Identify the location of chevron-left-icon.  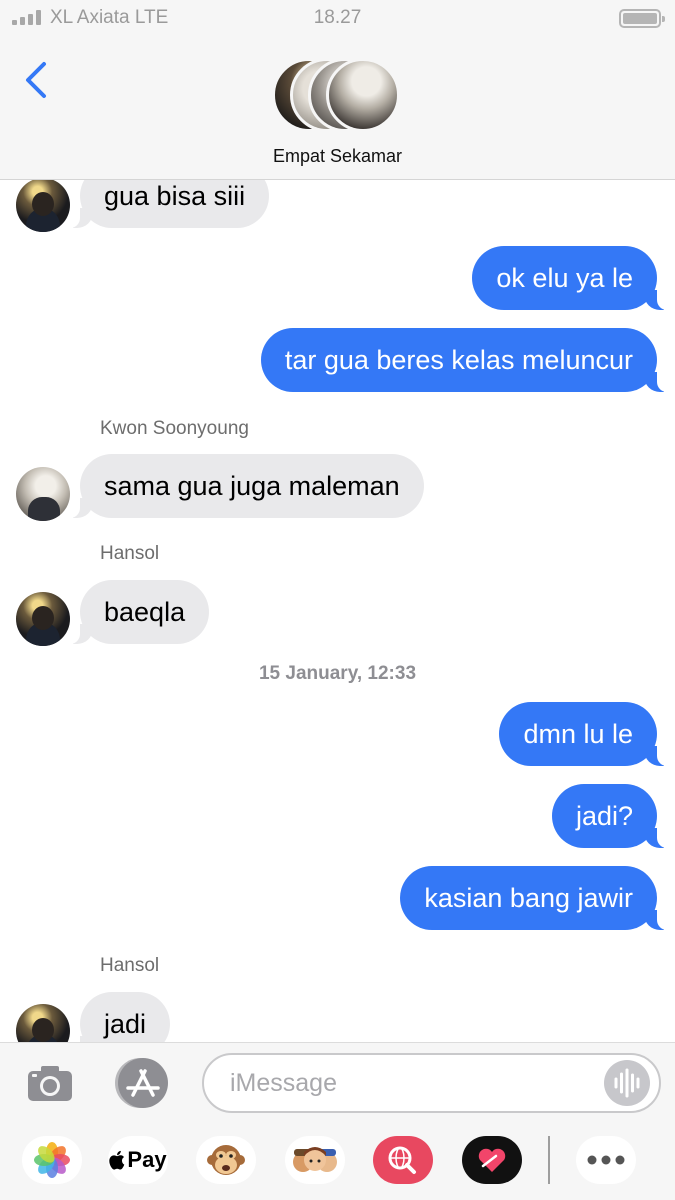
(36, 80).